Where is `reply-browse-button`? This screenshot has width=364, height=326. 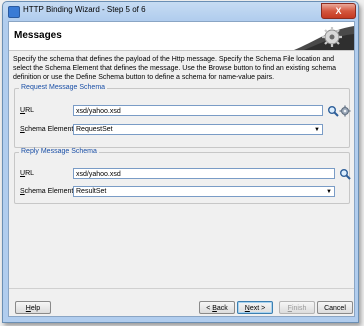
reply-browse-button is located at coordinates (345, 173).